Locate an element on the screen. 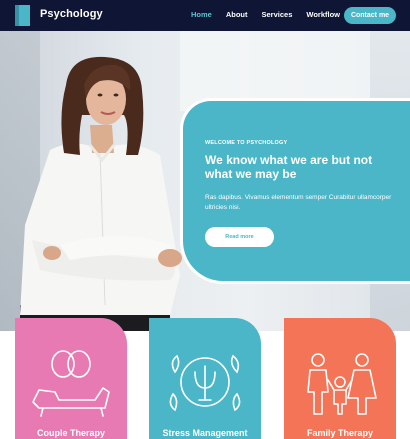 Image resolution: width=410 pixels, height=439 pixels. contact-me-button: Contact me is located at coordinates (370, 15).